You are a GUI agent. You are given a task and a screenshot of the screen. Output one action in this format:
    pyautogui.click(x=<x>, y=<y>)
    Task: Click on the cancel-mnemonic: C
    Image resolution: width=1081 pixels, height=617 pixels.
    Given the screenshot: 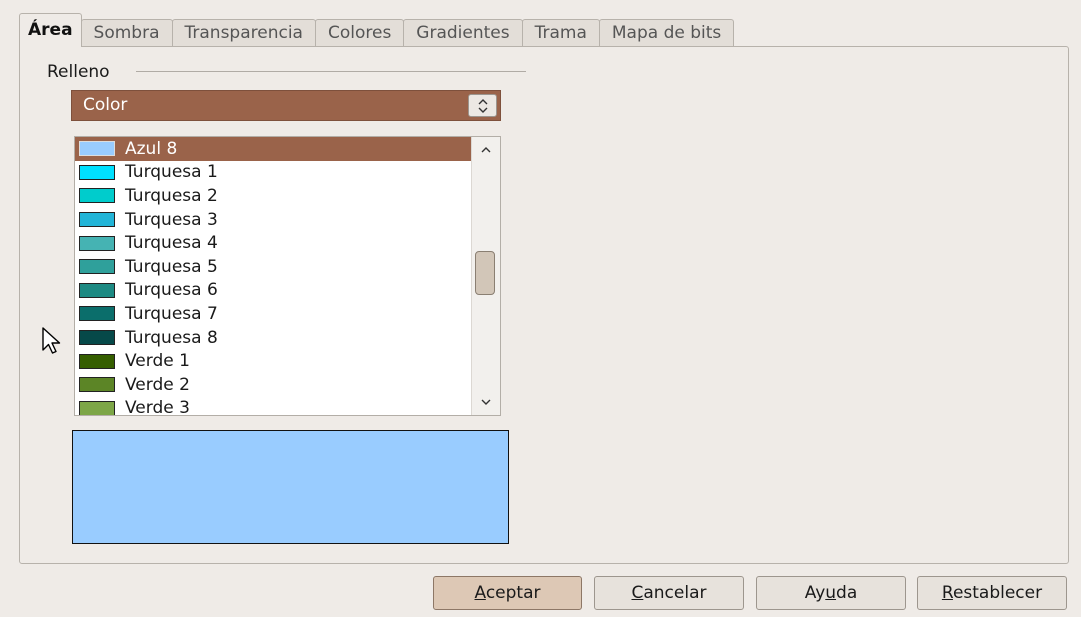 What is the action you would take?
    pyautogui.click(x=637, y=593)
    